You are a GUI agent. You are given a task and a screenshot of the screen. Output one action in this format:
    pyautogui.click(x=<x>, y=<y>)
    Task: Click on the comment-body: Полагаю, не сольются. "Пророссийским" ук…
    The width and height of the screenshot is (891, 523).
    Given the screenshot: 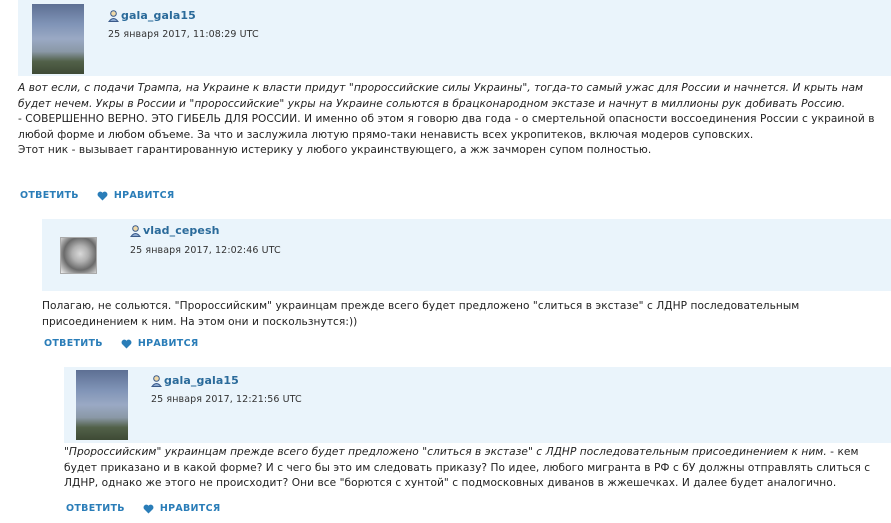 What is the action you would take?
    pyautogui.click(x=459, y=314)
    